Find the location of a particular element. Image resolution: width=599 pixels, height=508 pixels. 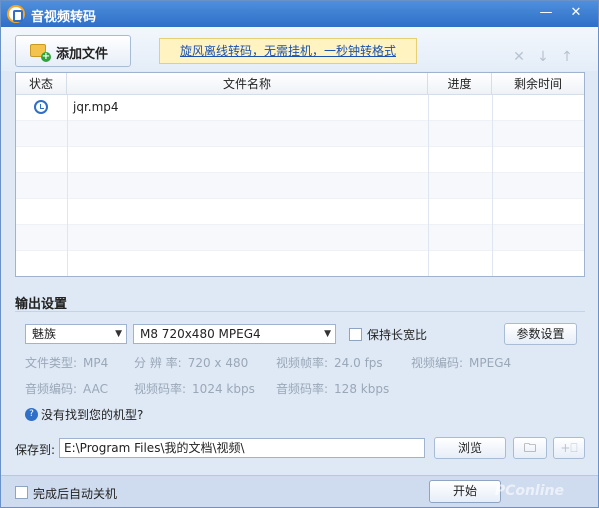

keep-ratio-label: 保持长宽比 is located at coordinates (397, 335).